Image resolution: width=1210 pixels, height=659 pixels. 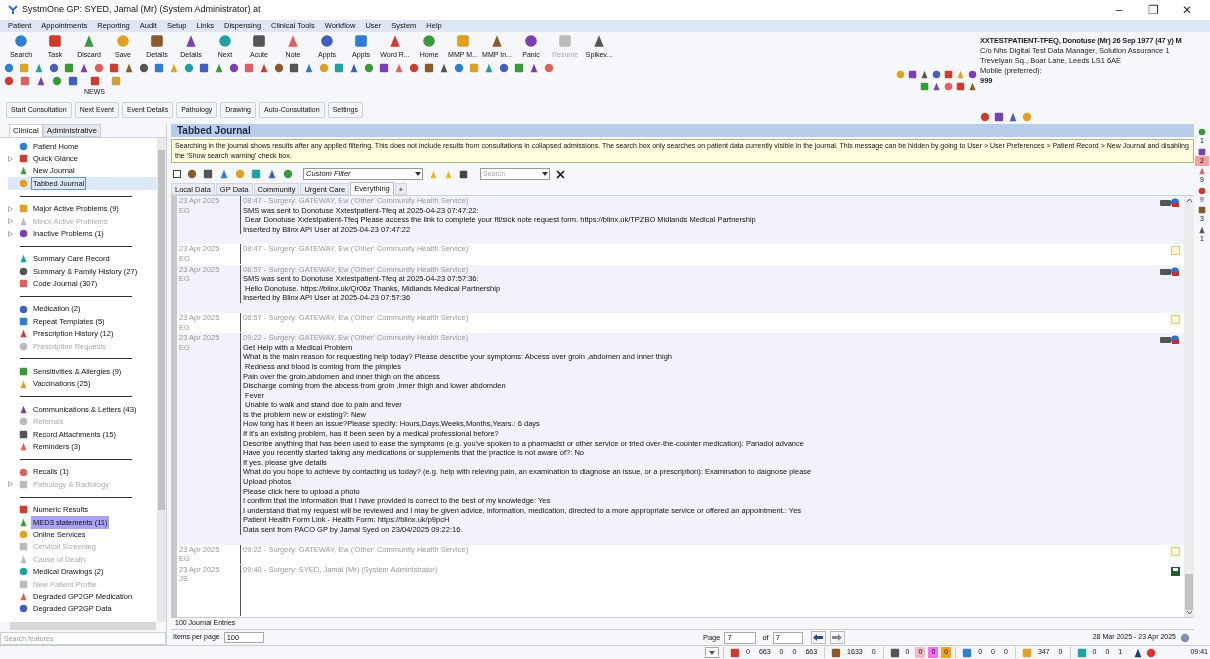 What do you see at coordinates (94, 80) in the screenshot?
I see `ambulance-icon` at bounding box center [94, 80].